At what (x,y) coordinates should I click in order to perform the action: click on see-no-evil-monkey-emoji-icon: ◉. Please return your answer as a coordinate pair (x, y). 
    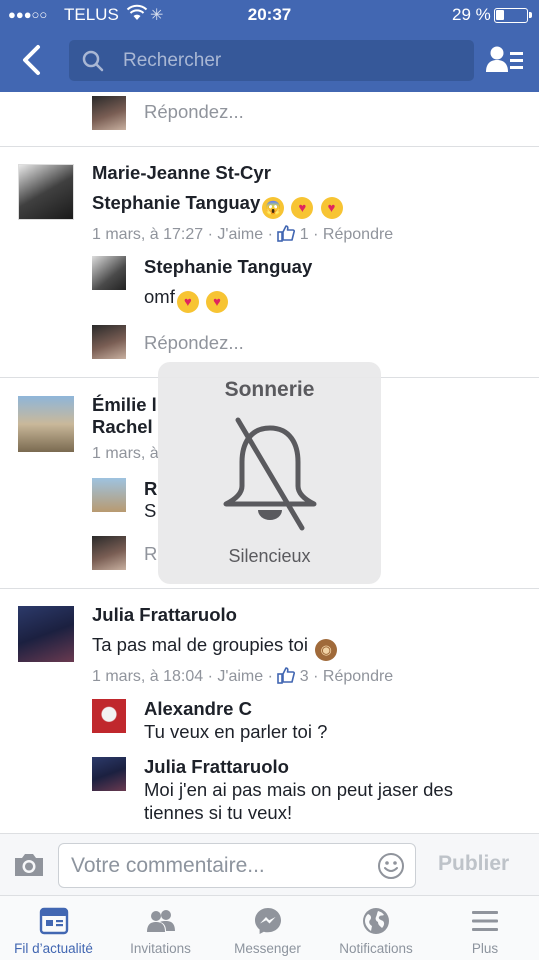
    Looking at the image, I should click on (326, 650).